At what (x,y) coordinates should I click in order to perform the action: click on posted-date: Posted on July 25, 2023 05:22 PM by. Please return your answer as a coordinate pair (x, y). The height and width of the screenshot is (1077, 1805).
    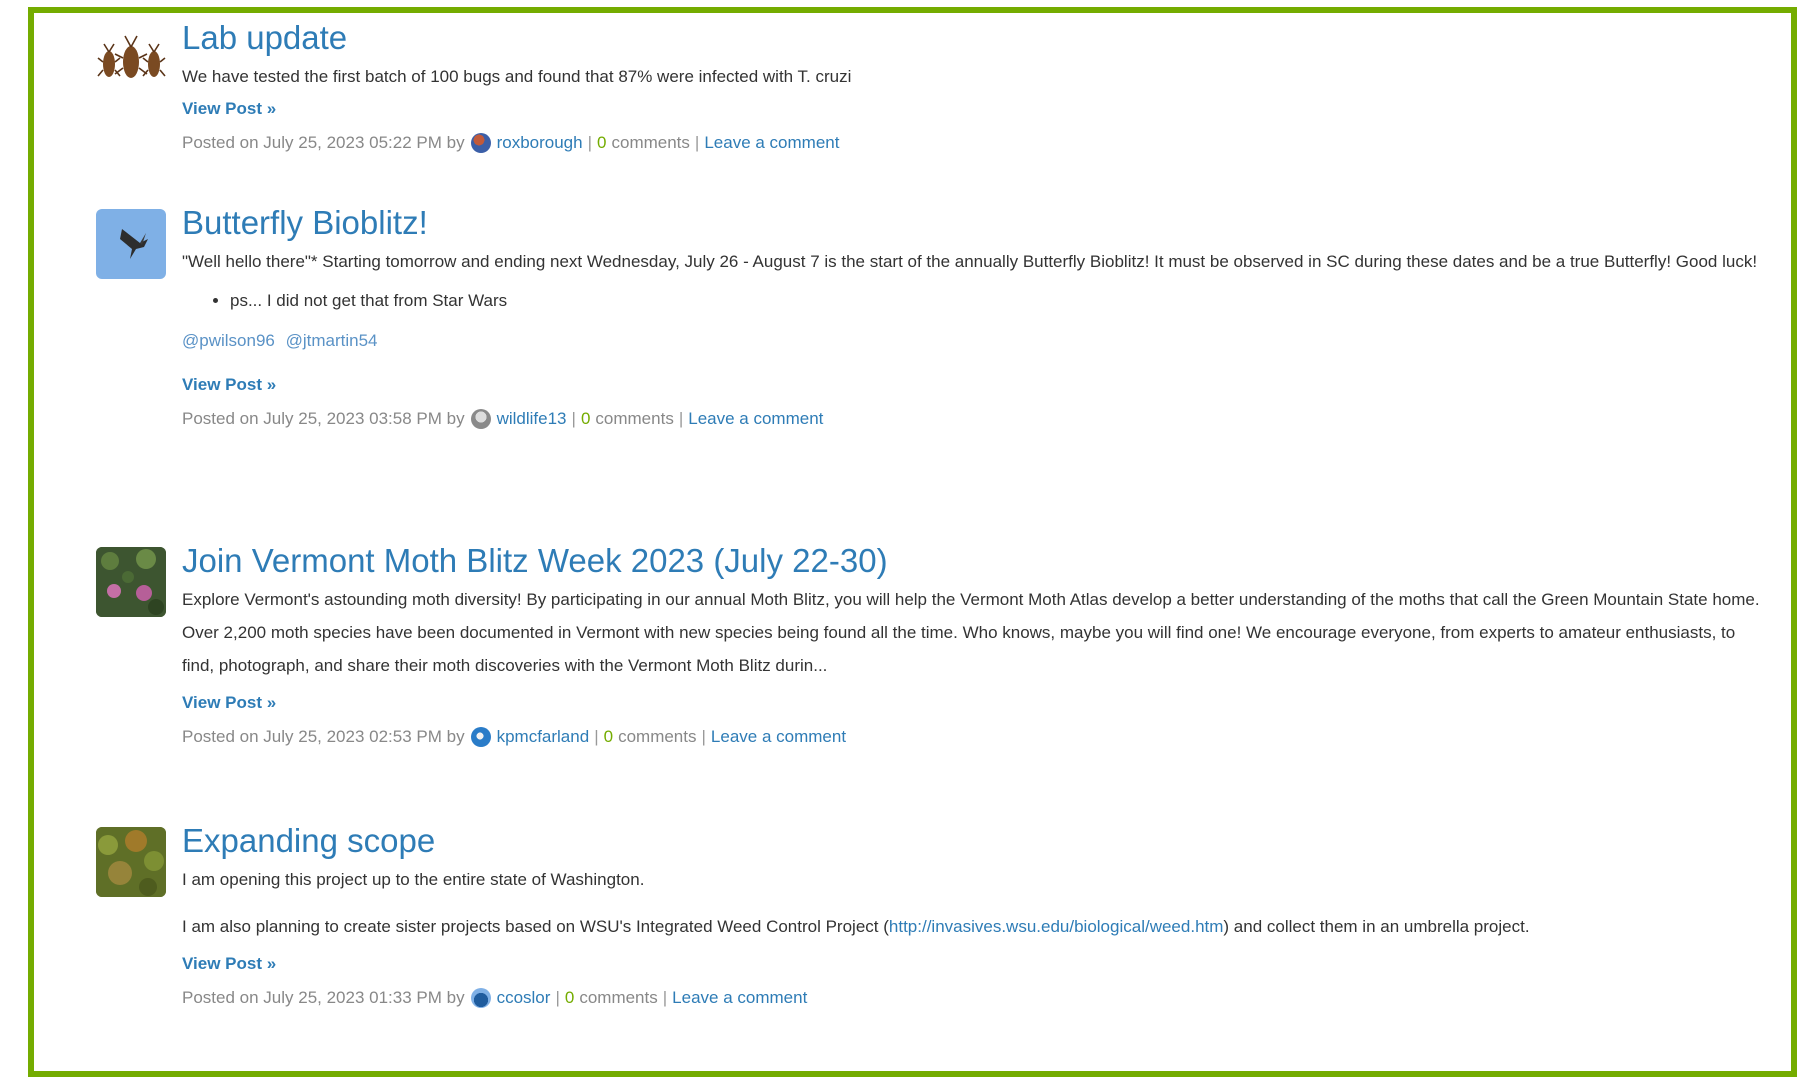
    Looking at the image, I should click on (323, 142).